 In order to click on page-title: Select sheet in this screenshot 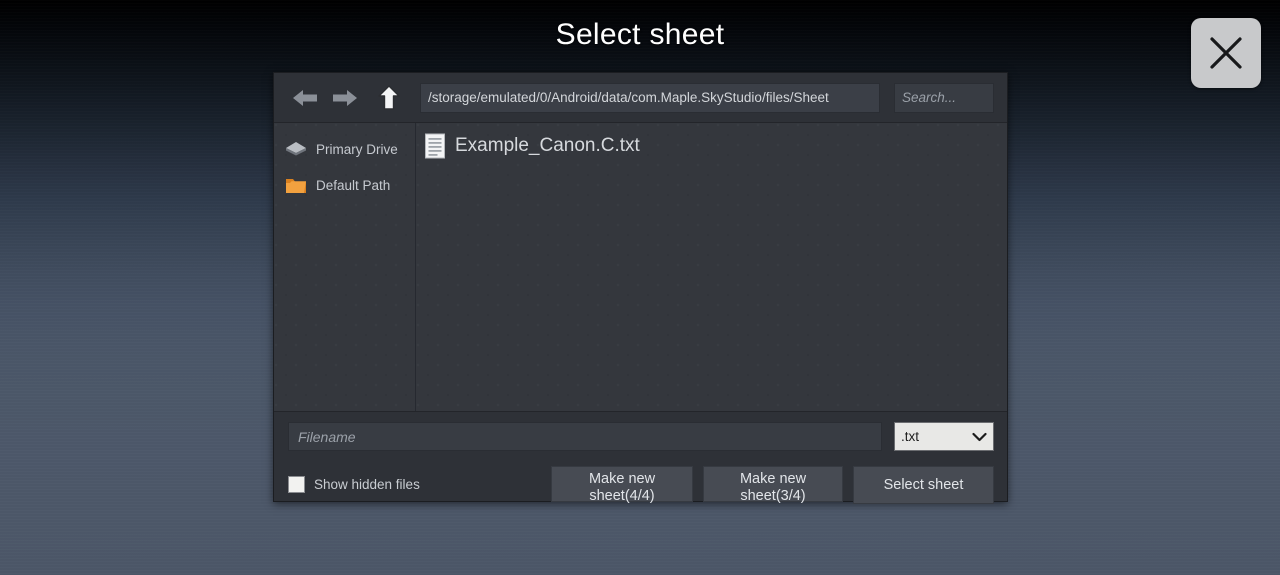, I will do `click(640, 34)`.